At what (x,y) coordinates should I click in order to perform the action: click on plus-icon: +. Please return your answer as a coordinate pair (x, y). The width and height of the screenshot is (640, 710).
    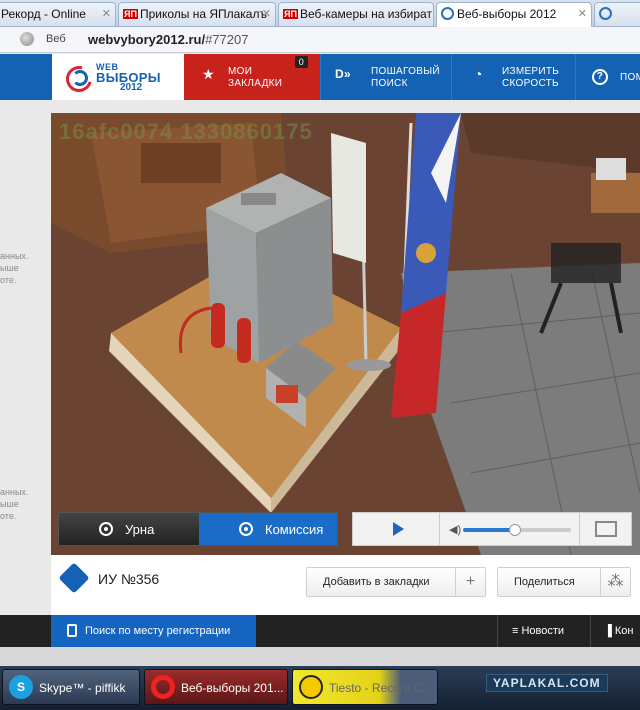
    Looking at the image, I should click on (470, 582).